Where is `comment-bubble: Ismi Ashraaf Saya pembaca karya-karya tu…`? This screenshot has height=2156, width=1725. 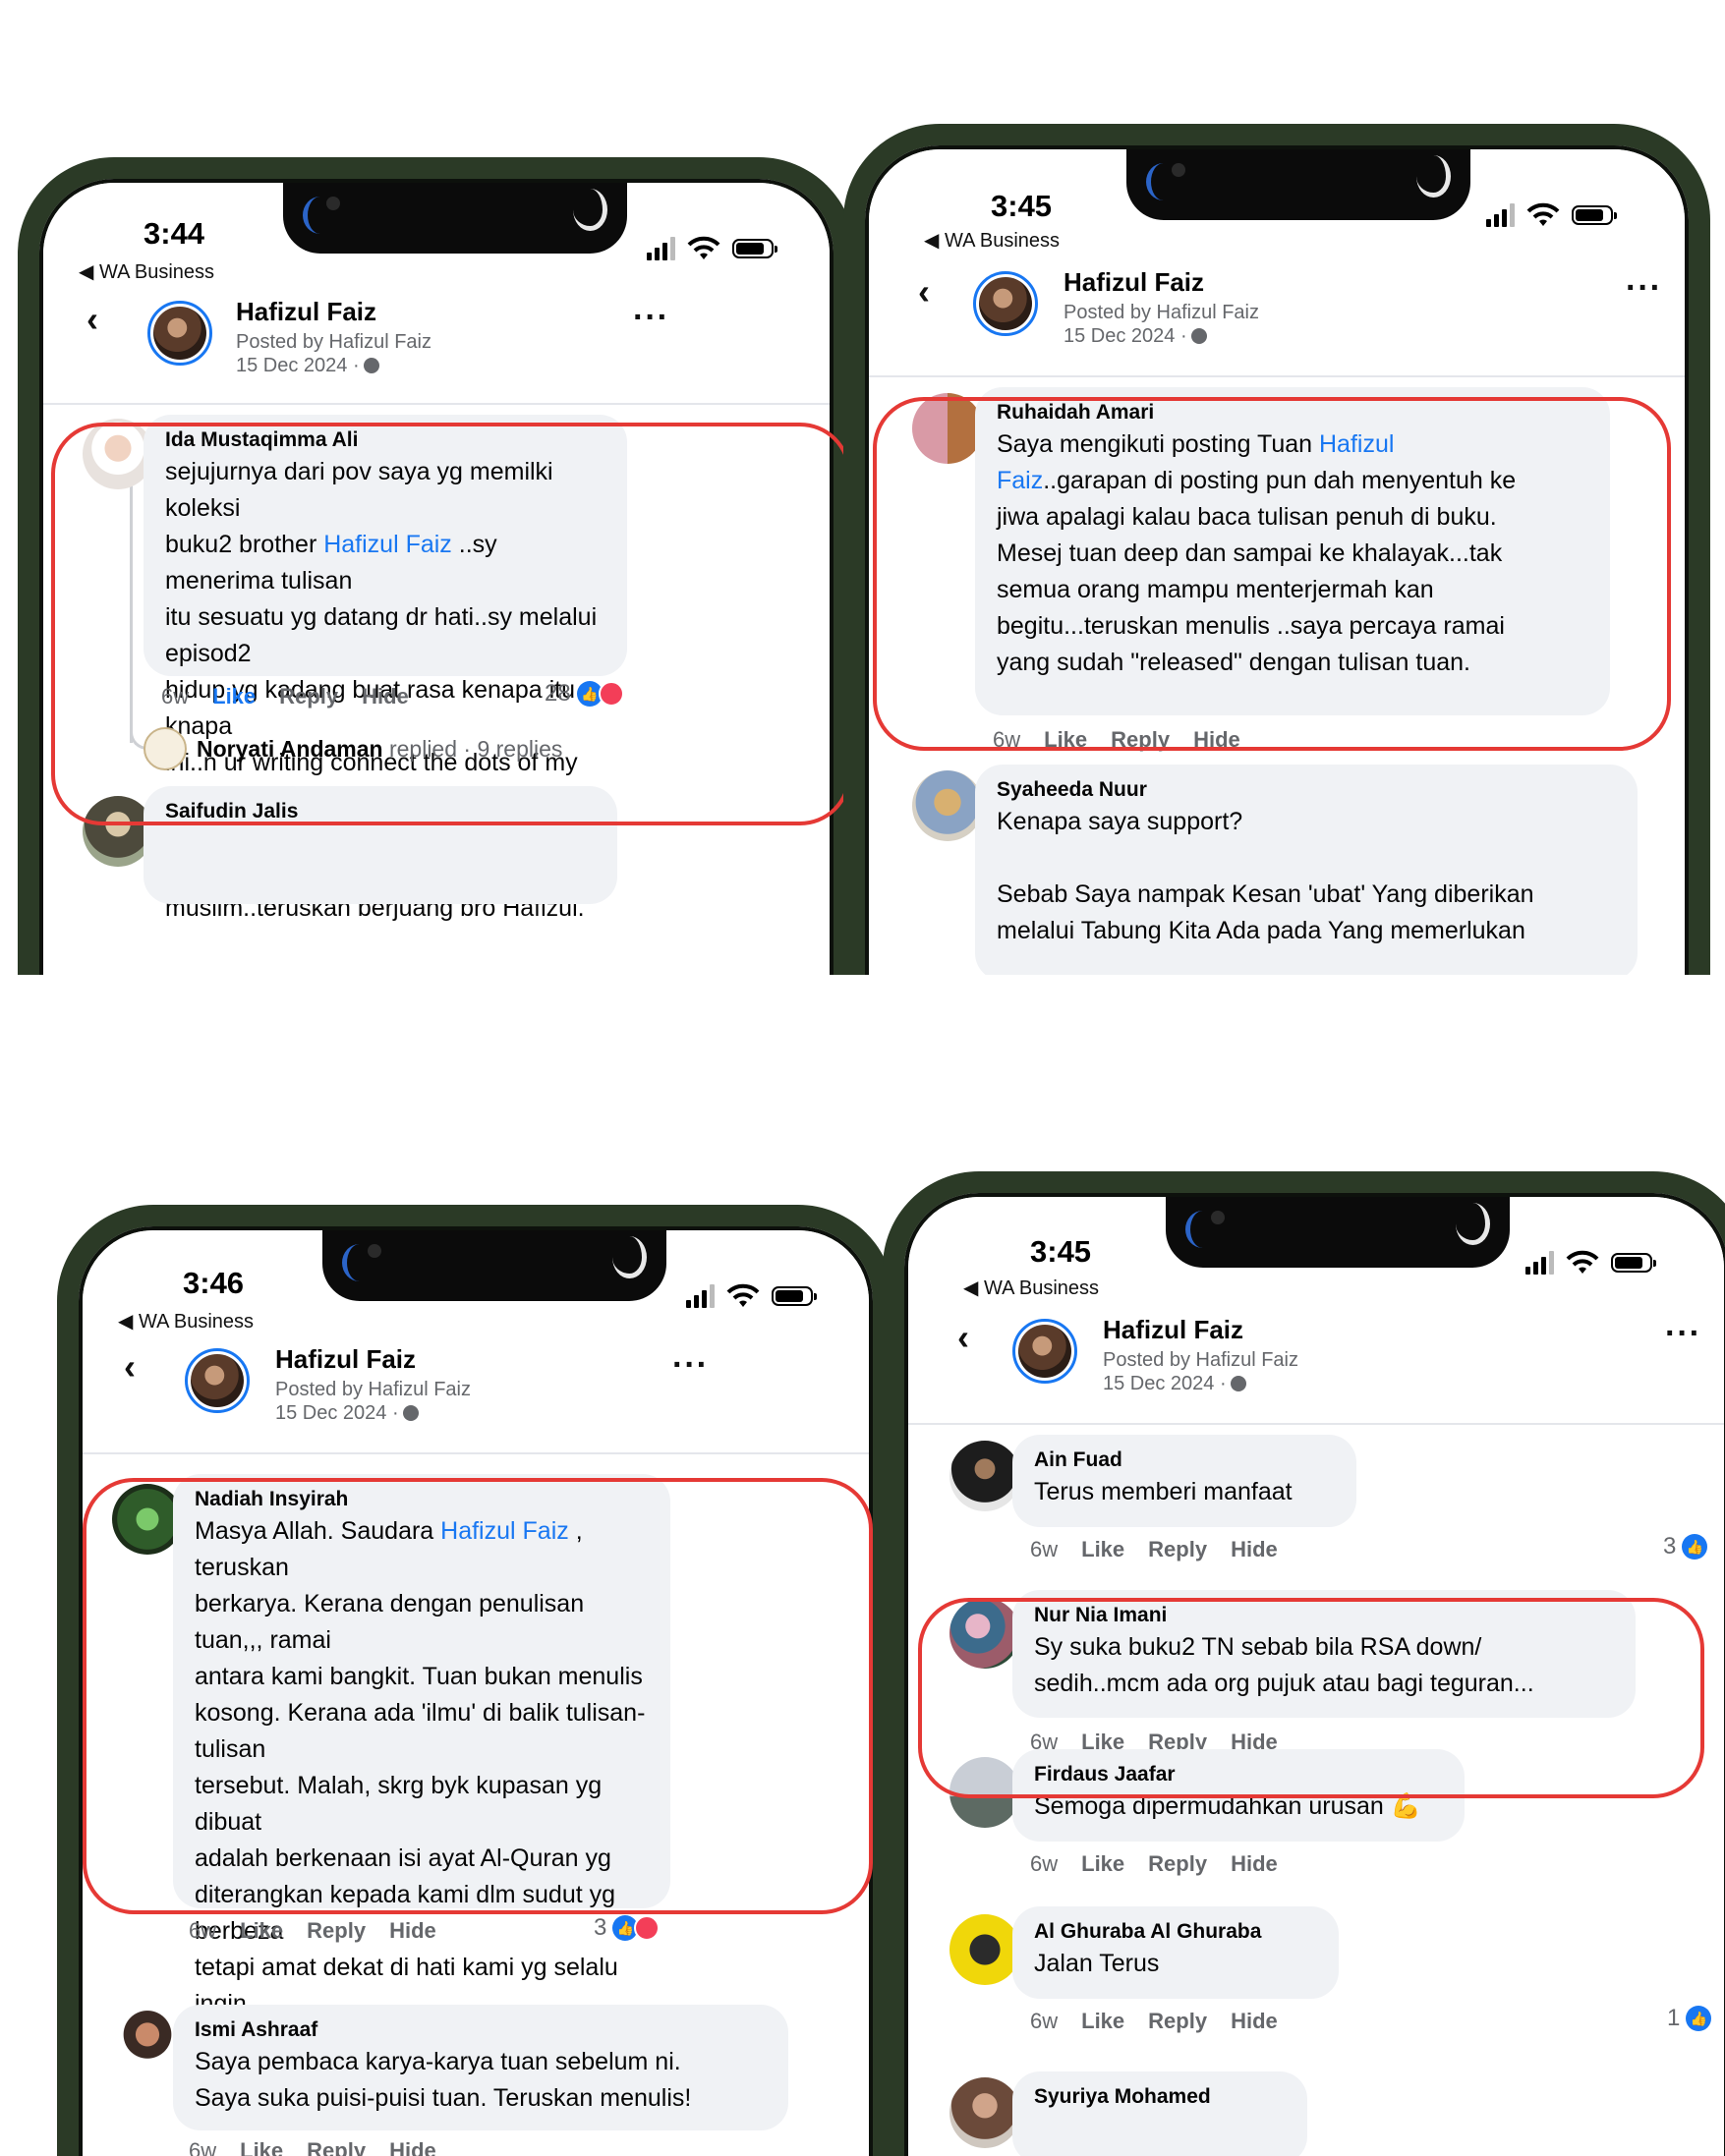
comment-bubble: Ismi Ashraaf Saya pembaca karya-karya tu… is located at coordinates (480, 2067).